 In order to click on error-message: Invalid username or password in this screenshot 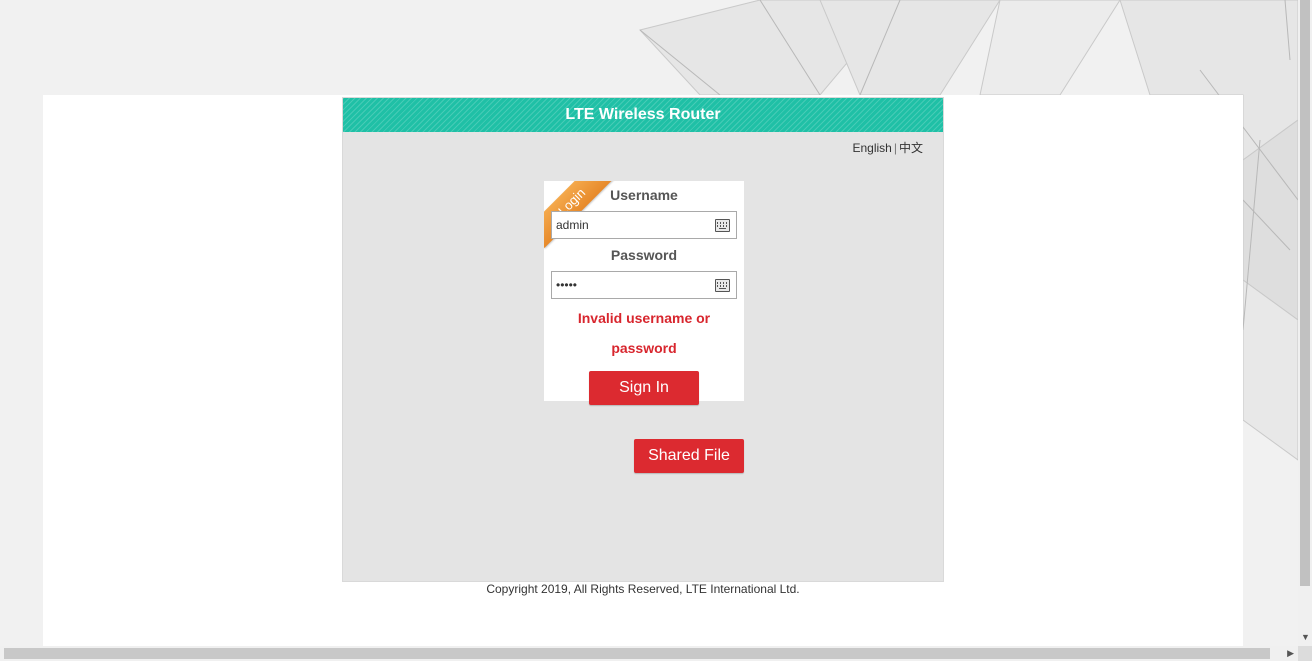, I will do `click(644, 333)`.